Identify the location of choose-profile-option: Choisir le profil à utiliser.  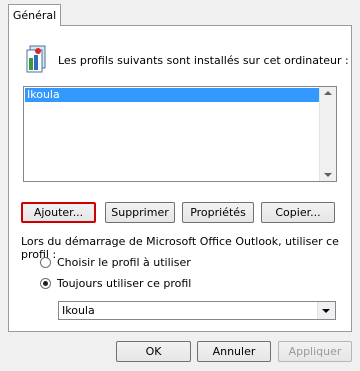
(115, 262).